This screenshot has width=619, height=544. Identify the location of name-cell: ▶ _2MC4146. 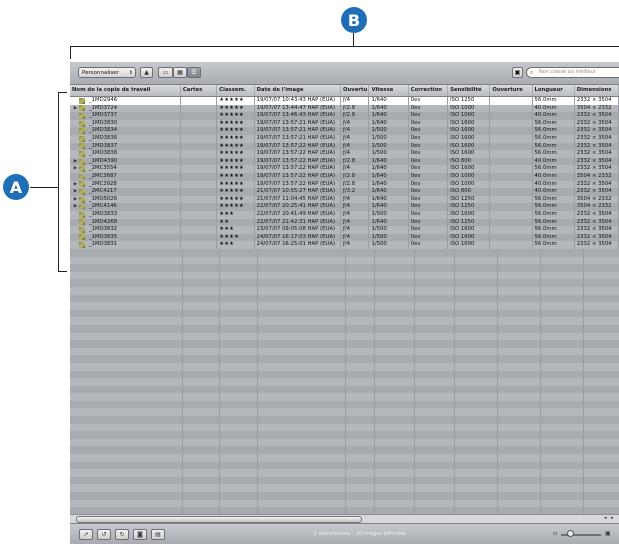
(125, 207).